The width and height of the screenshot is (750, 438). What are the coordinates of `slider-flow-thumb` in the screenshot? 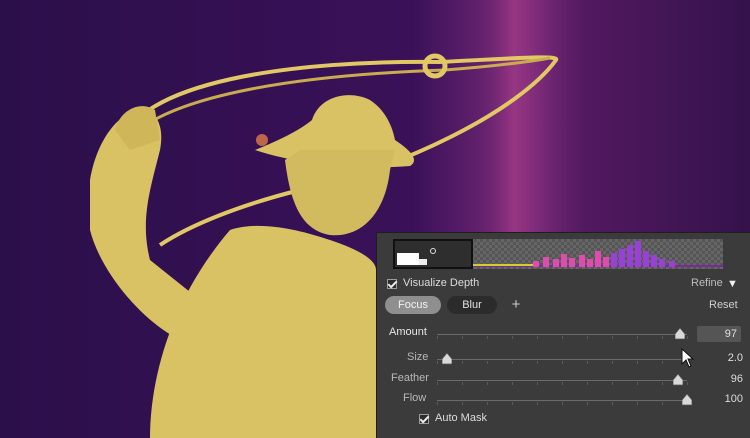 It's located at (687, 400).